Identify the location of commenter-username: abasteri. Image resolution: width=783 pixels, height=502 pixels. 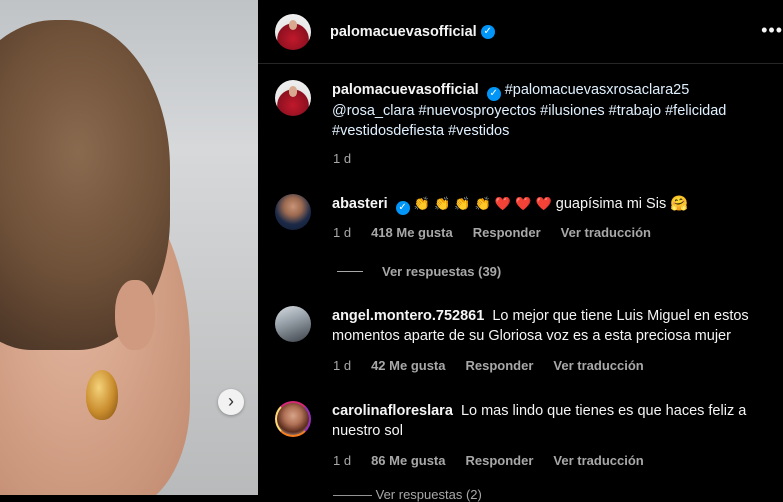
(360, 204).